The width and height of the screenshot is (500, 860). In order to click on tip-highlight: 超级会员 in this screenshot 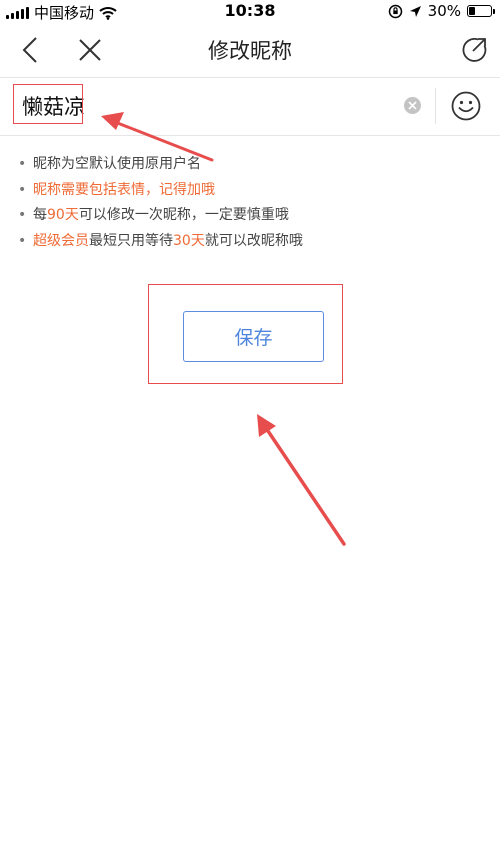, I will do `click(61, 240)`.